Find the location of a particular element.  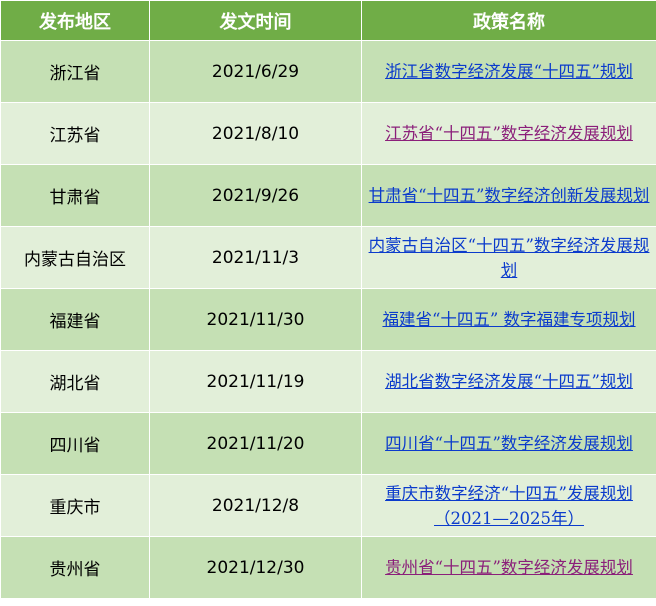

policy-link: 甘肃省“十四五”数字经济创新发展规划 is located at coordinates (509, 195).